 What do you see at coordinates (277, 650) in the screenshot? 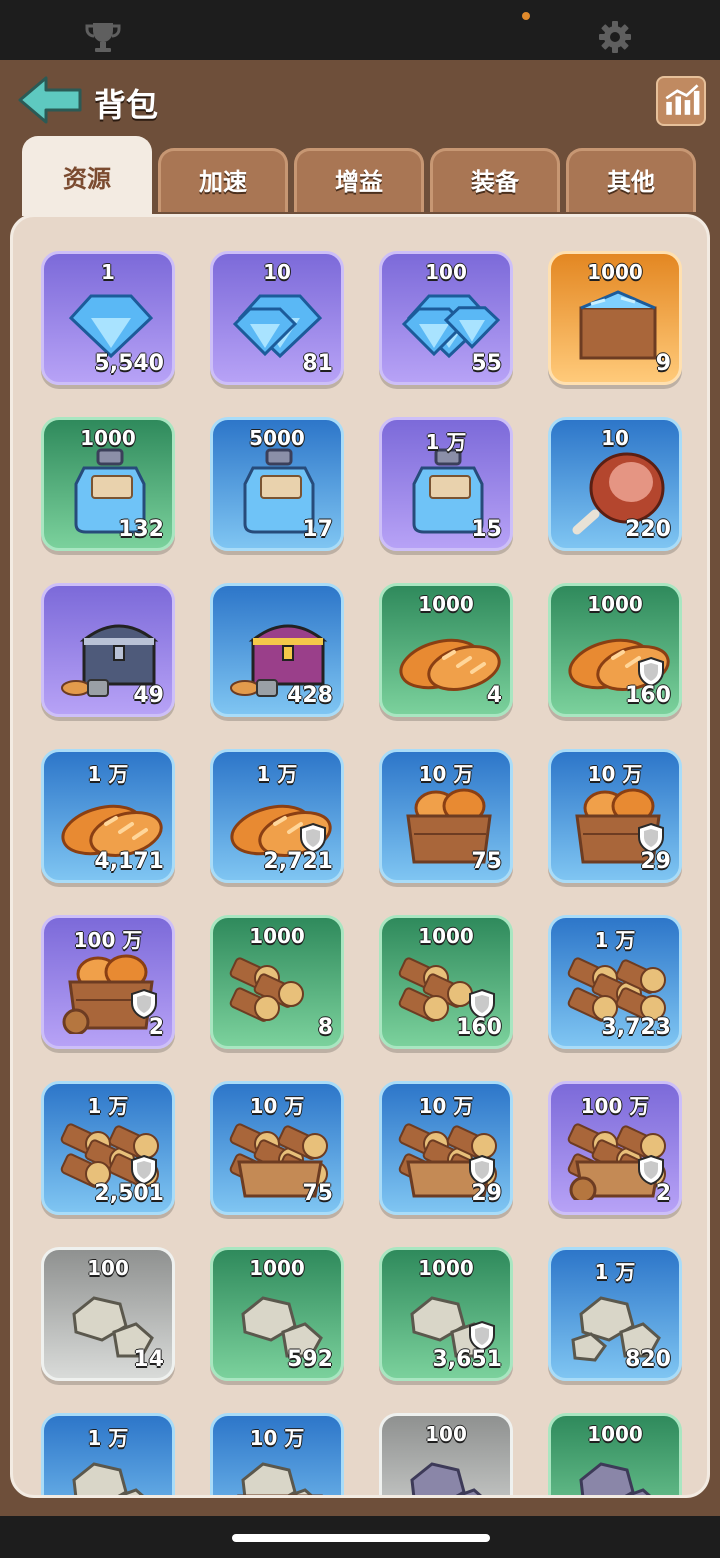
I see `inventory-item: 428` at bounding box center [277, 650].